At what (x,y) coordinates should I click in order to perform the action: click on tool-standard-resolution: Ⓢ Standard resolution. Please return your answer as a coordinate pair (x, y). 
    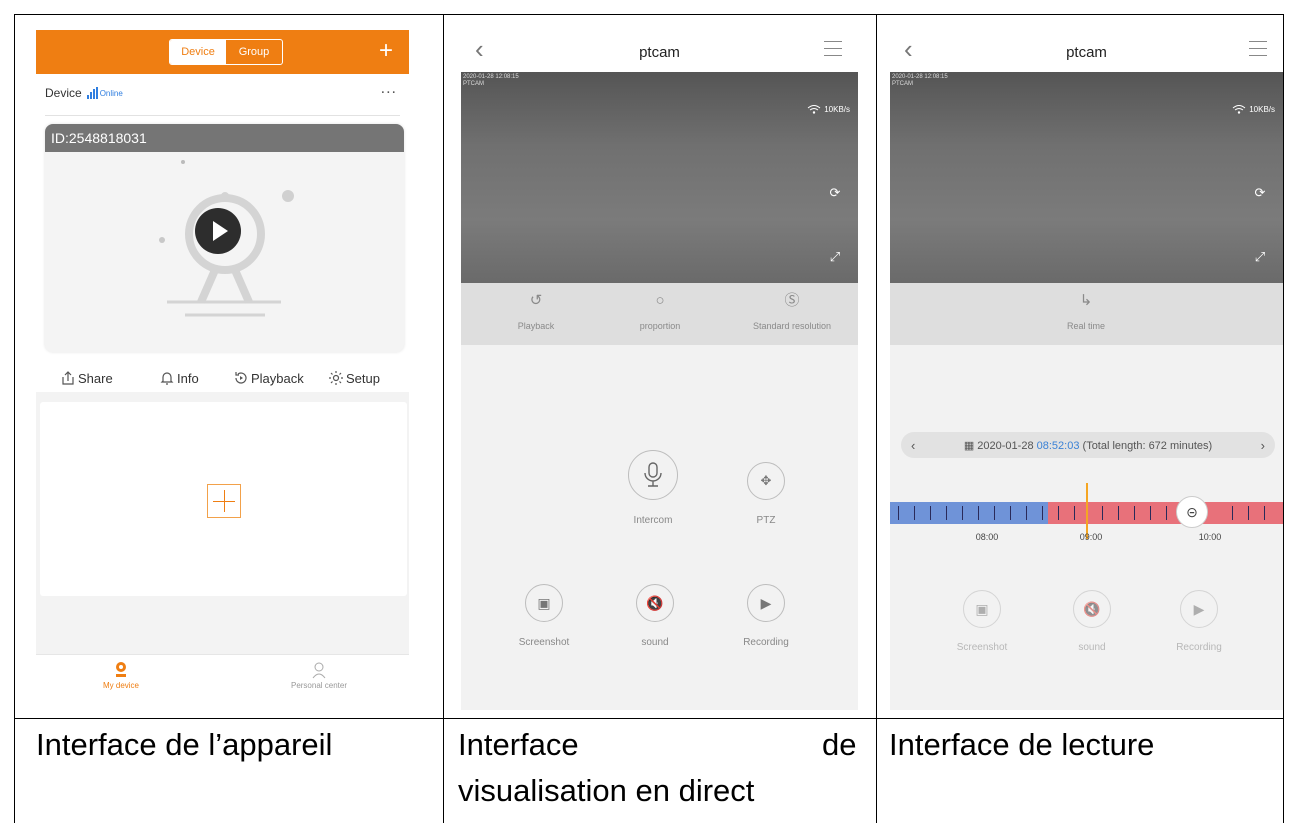
    Looking at the image, I should click on (792, 310).